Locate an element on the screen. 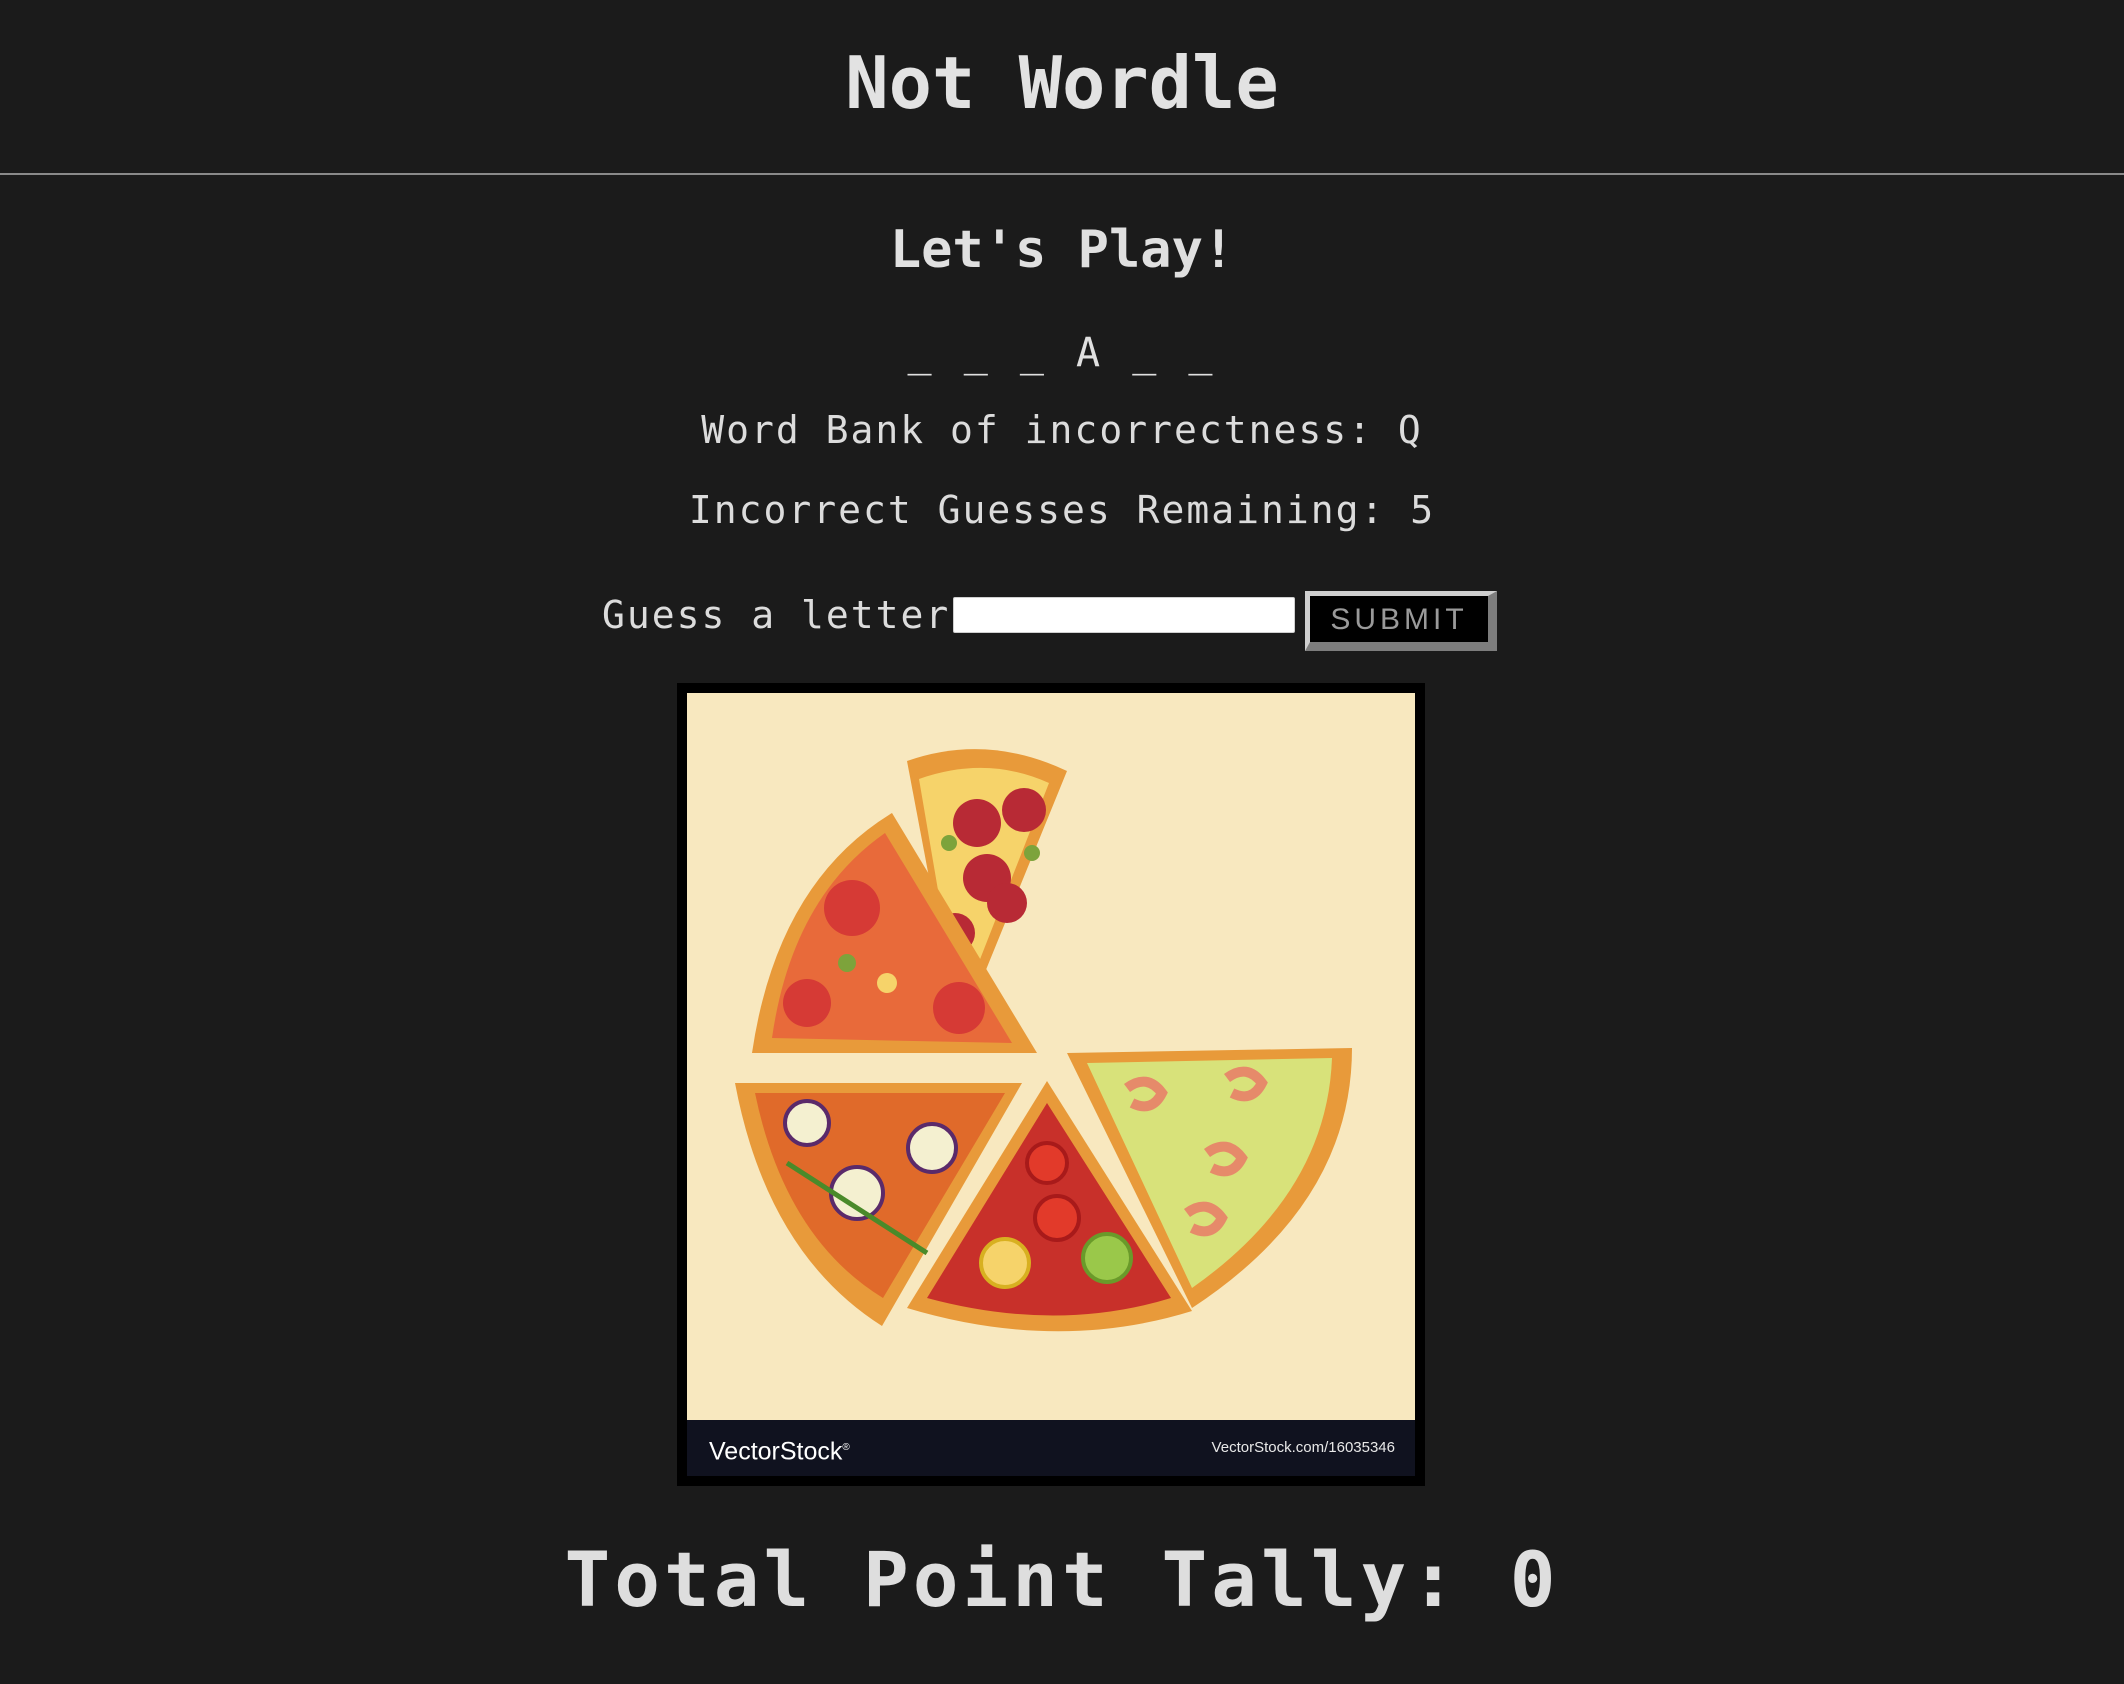 The height and width of the screenshot is (1684, 2124). guess-label: Guess a letter: is located at coordinates (789, 615).